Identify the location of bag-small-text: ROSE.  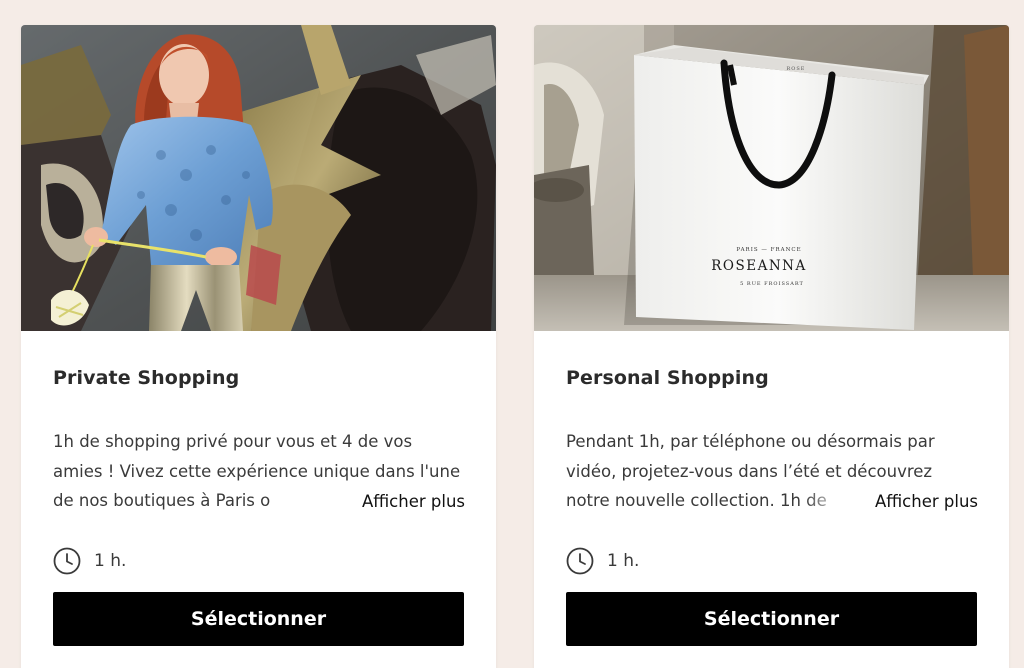
(796, 69).